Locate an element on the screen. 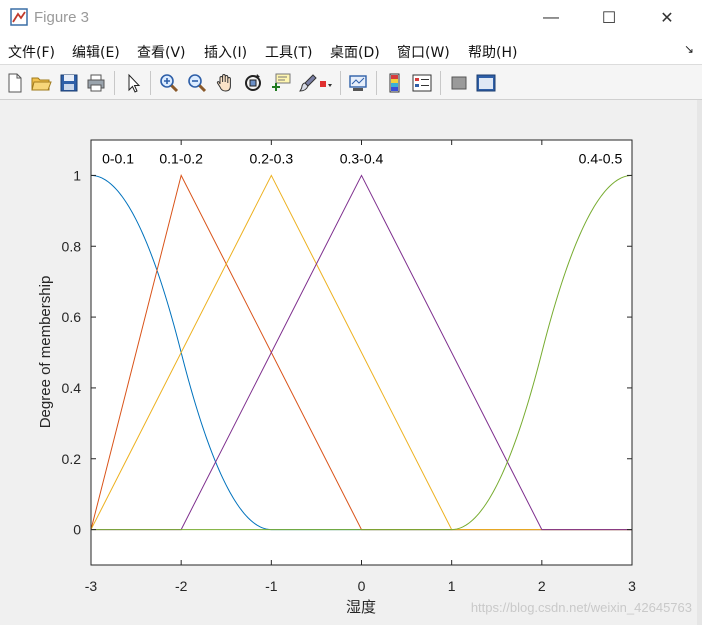 The height and width of the screenshot is (625, 702). brush-dropdown-icon is located at coordinates (326, 83).